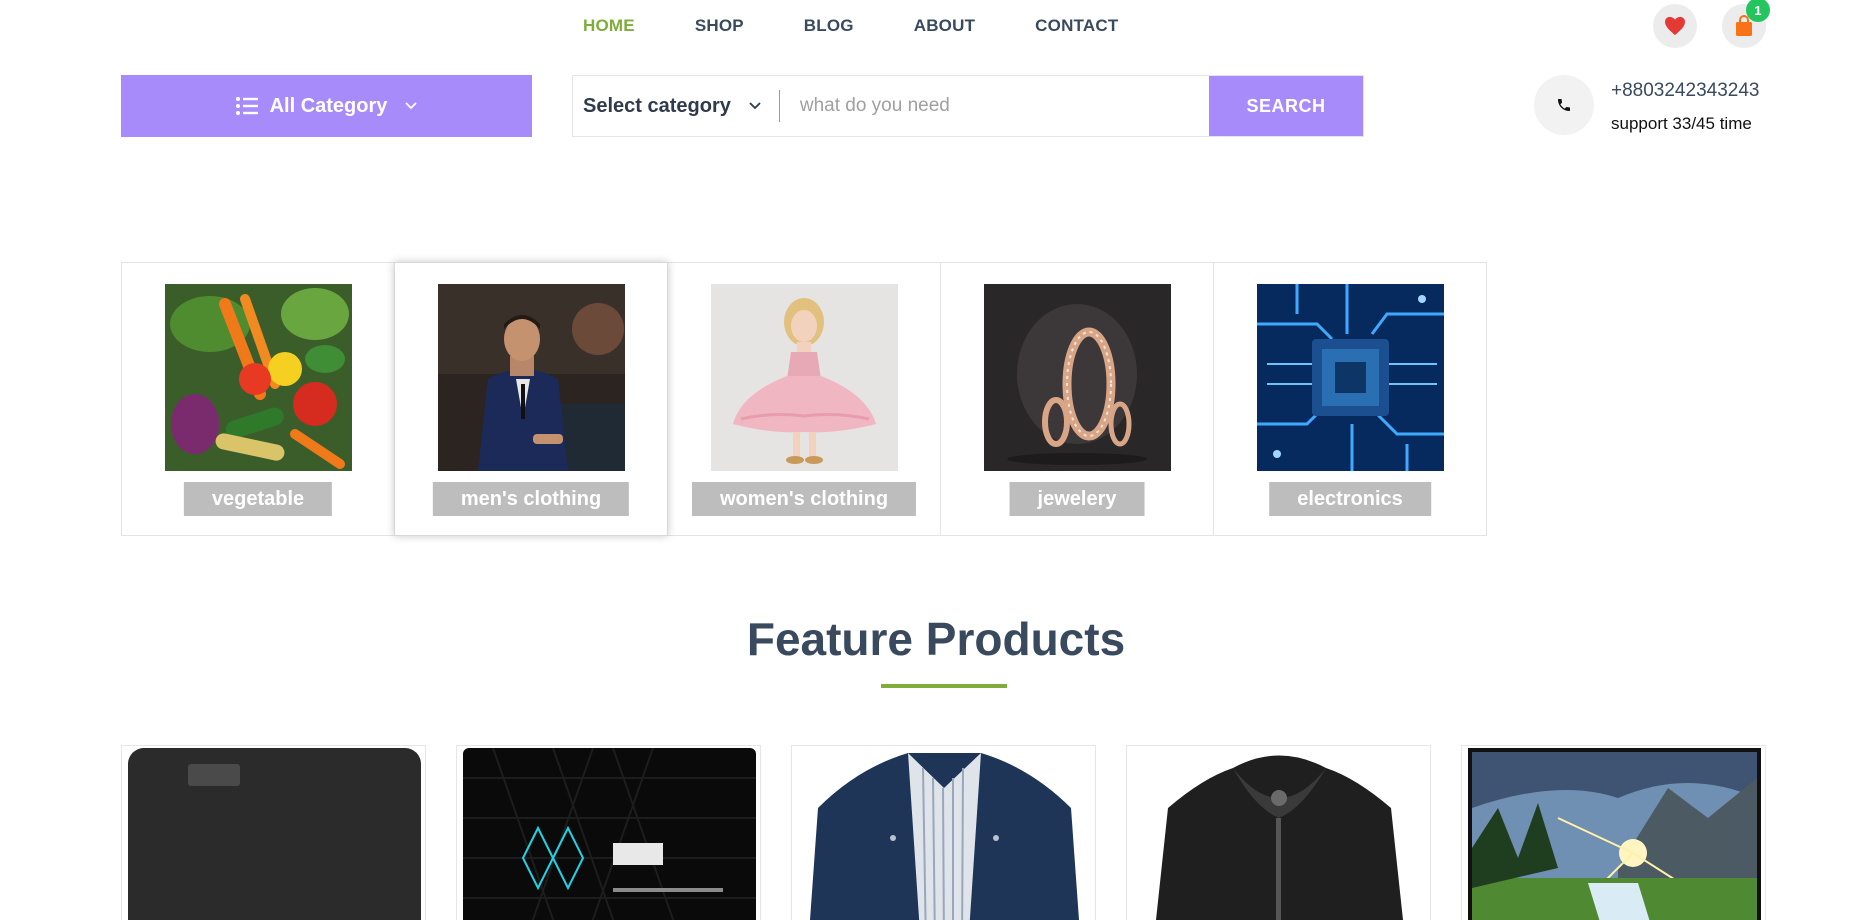  I want to click on phone-number: +8803242343243, so click(1685, 90).